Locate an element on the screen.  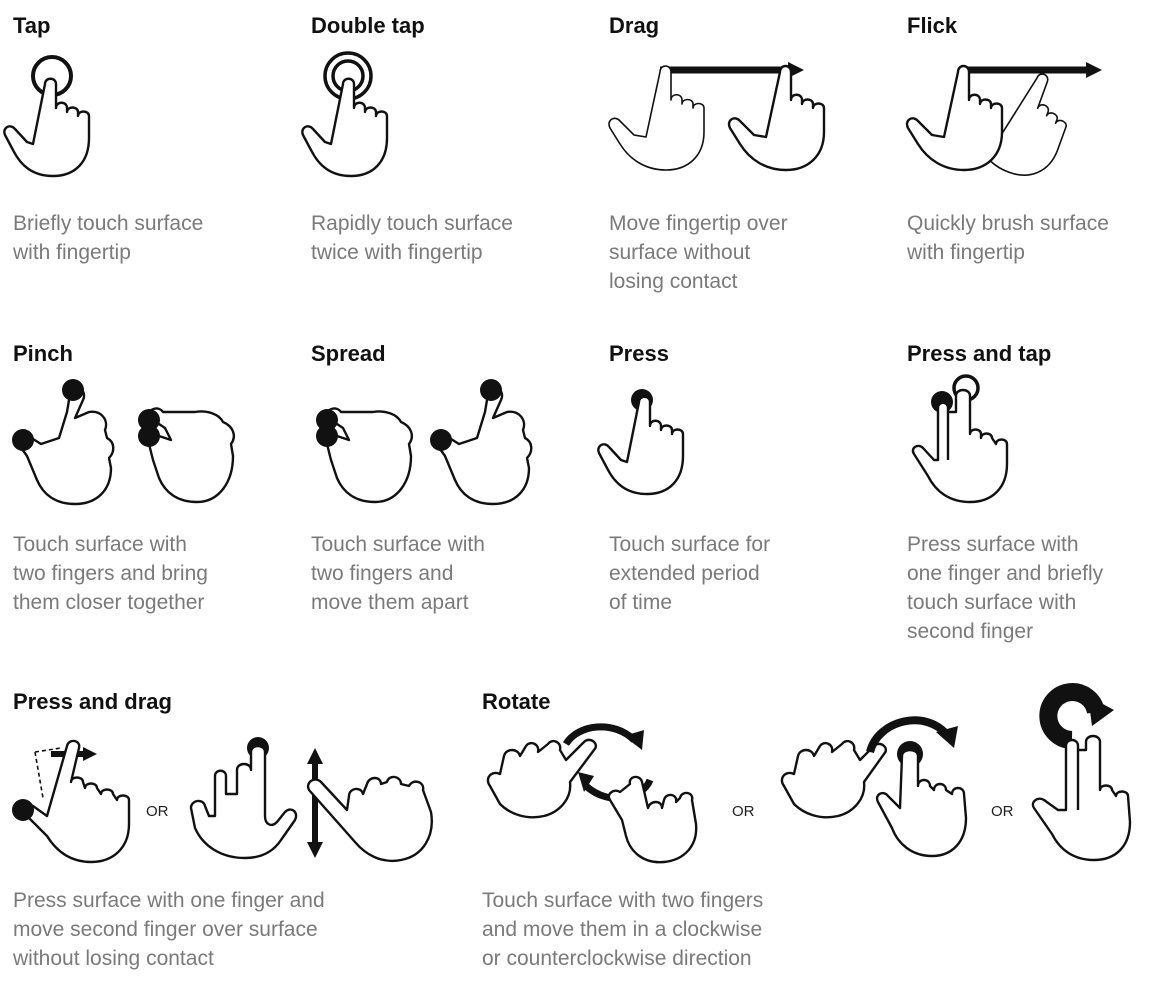
gesture-title: Drag is located at coordinates (634, 25).